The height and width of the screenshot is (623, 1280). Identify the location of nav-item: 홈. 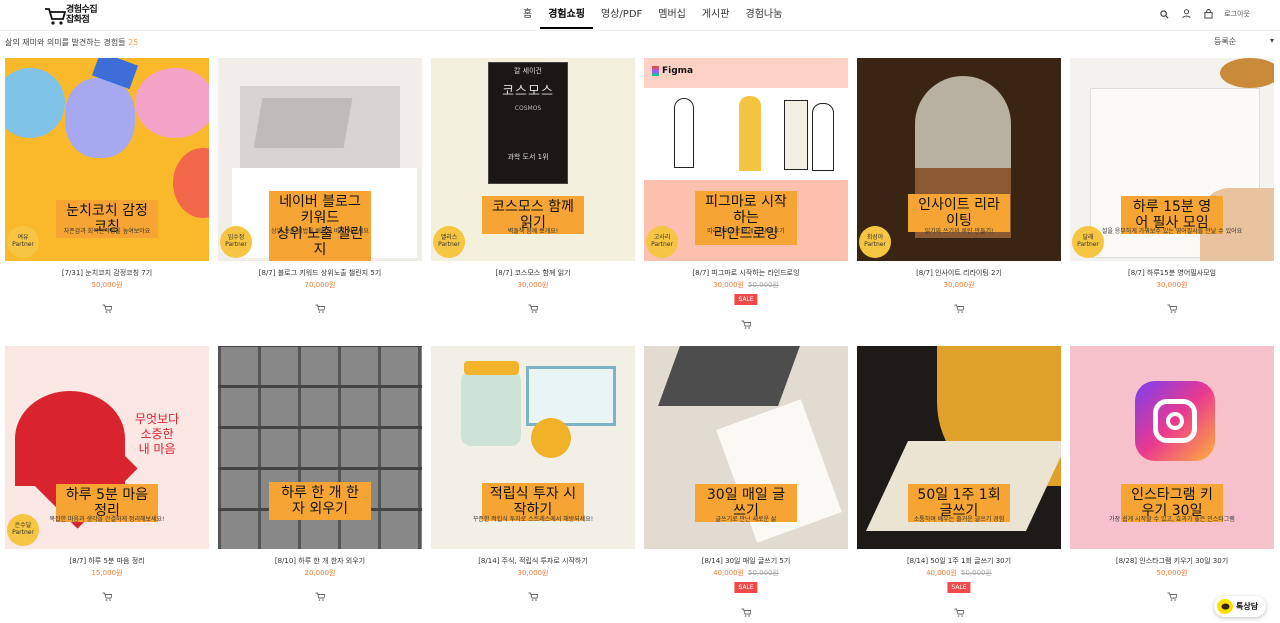
(527, 14).